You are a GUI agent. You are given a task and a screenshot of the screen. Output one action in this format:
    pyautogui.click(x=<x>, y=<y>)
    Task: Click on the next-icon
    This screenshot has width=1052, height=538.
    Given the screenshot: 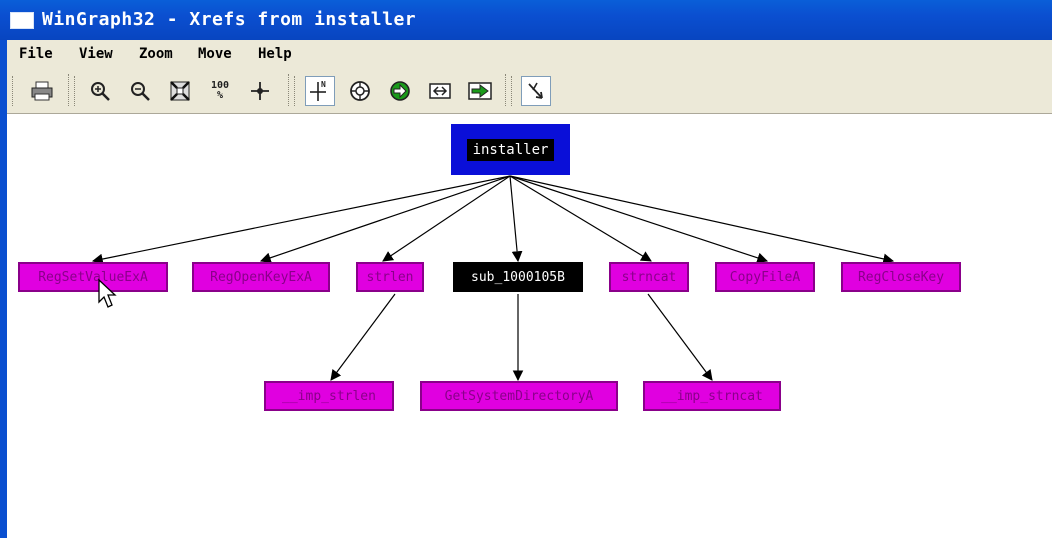 What is the action you would take?
    pyautogui.click(x=480, y=91)
    